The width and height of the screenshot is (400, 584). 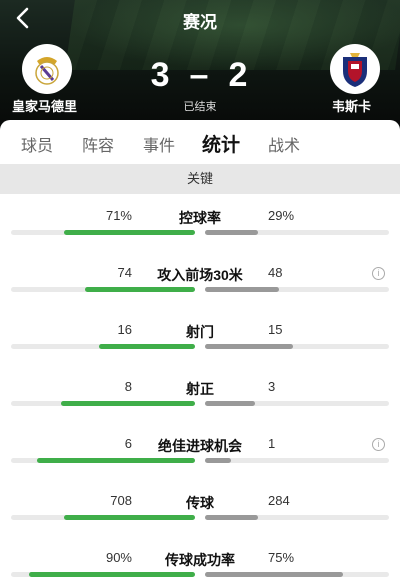 I want to click on tab-tactics: 战术, so click(x=284, y=144).